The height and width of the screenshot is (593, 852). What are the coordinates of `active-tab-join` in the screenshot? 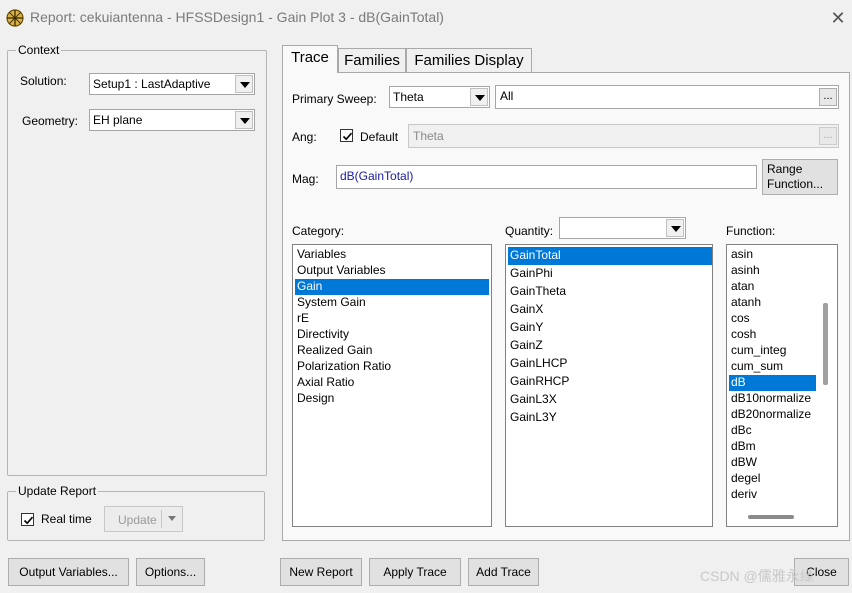 It's located at (310, 72).